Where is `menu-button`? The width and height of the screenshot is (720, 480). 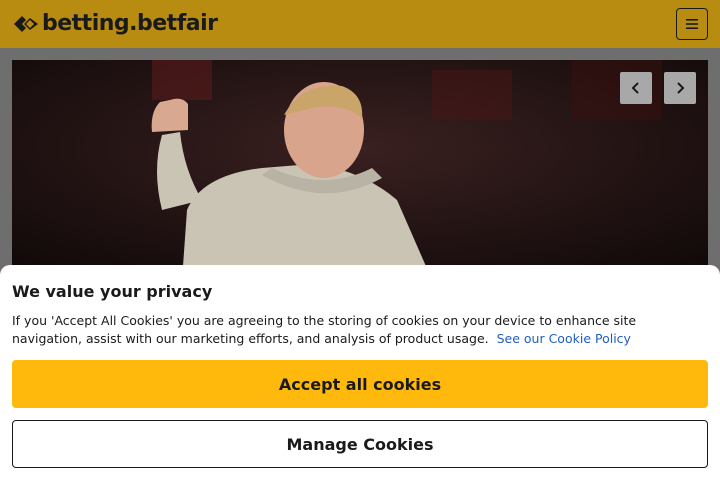
menu-button is located at coordinates (692, 24).